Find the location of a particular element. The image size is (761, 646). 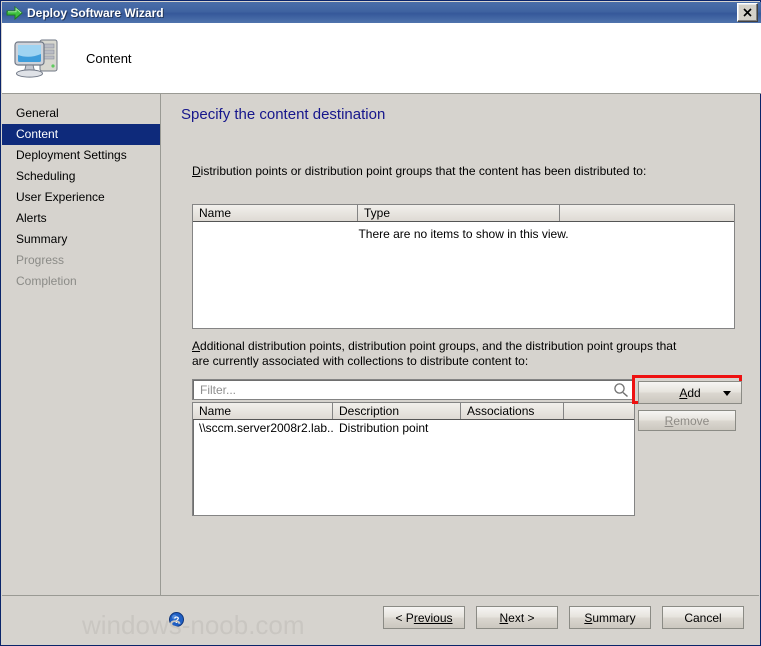

sidebar-item-label: Progress is located at coordinates (40, 260).